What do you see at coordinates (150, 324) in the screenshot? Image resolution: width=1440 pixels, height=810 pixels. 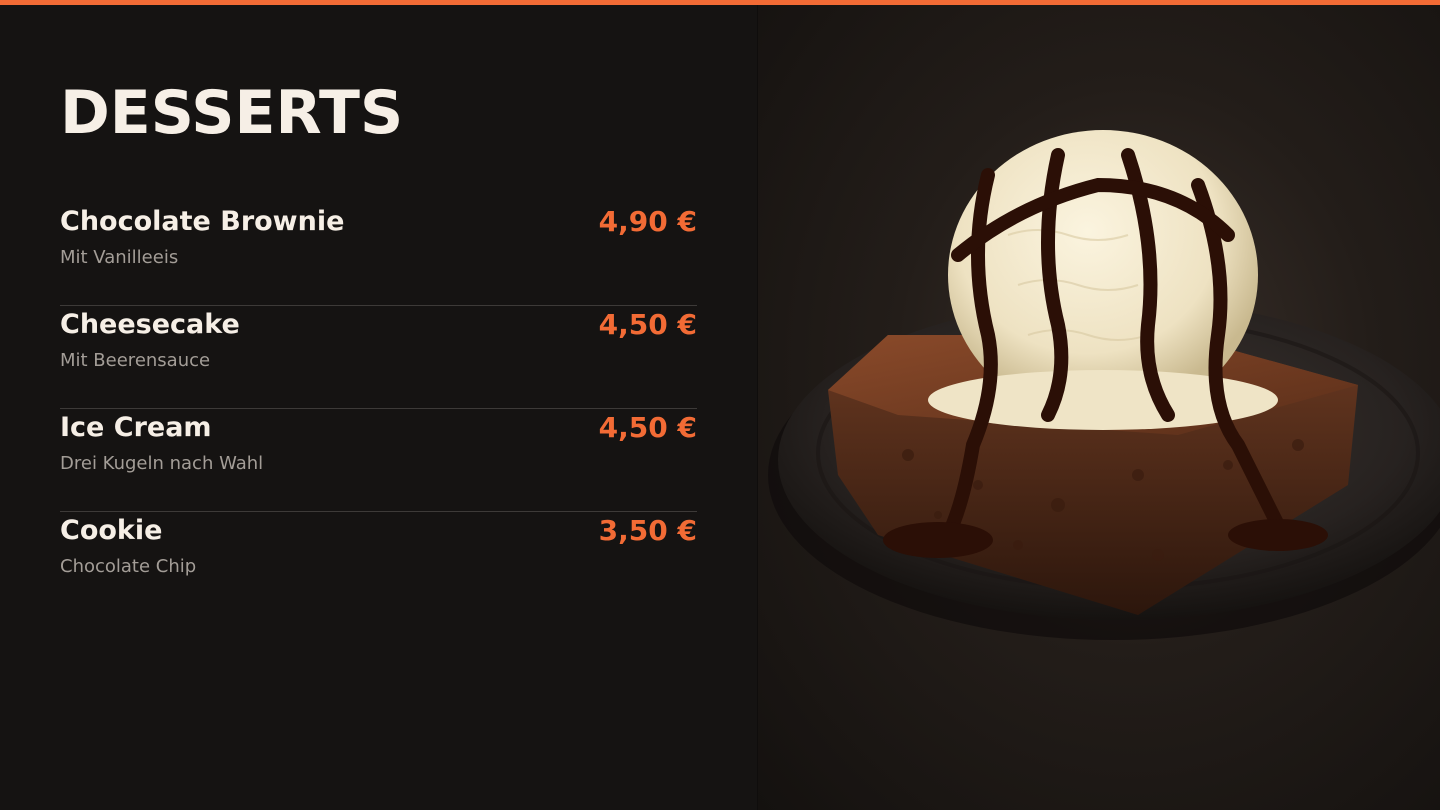 I see `item-name: Cheesecake` at bounding box center [150, 324].